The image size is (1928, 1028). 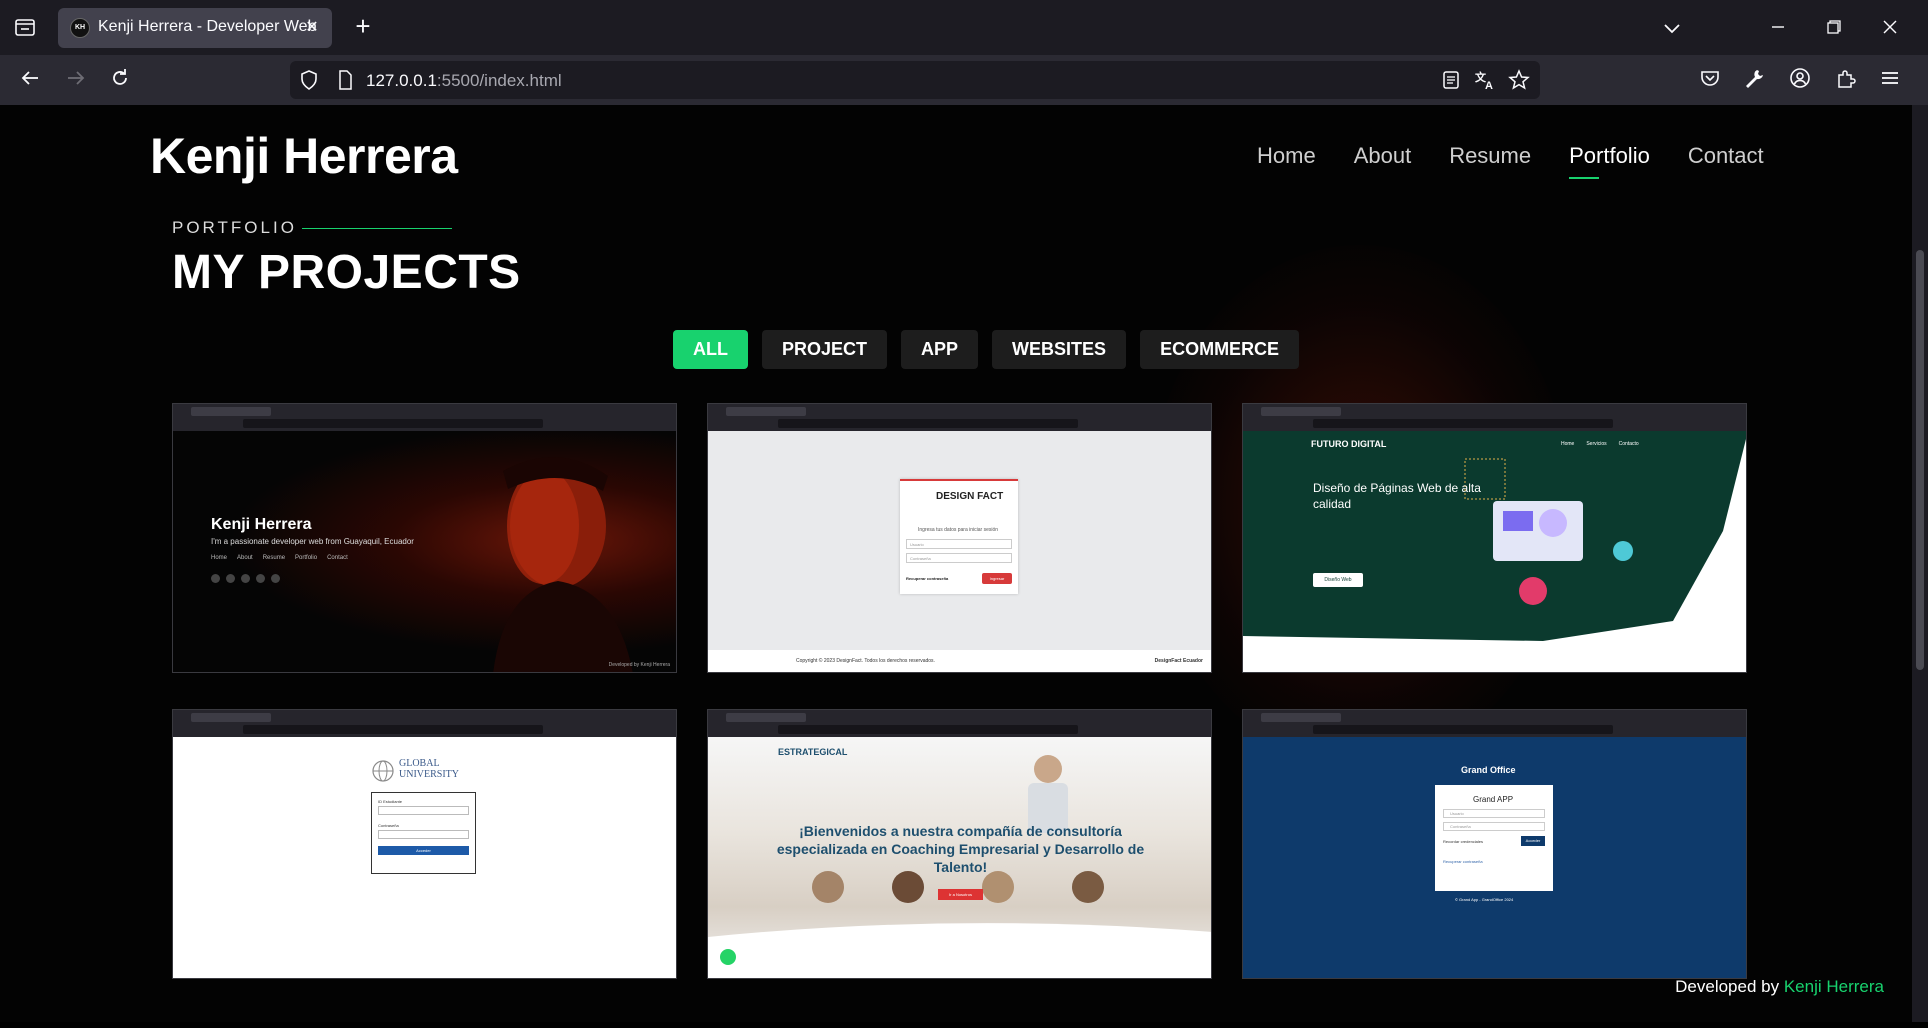 What do you see at coordinates (279, 558) in the screenshot?
I see `project-1-menu: Home About Resume Portfolio Contact` at bounding box center [279, 558].